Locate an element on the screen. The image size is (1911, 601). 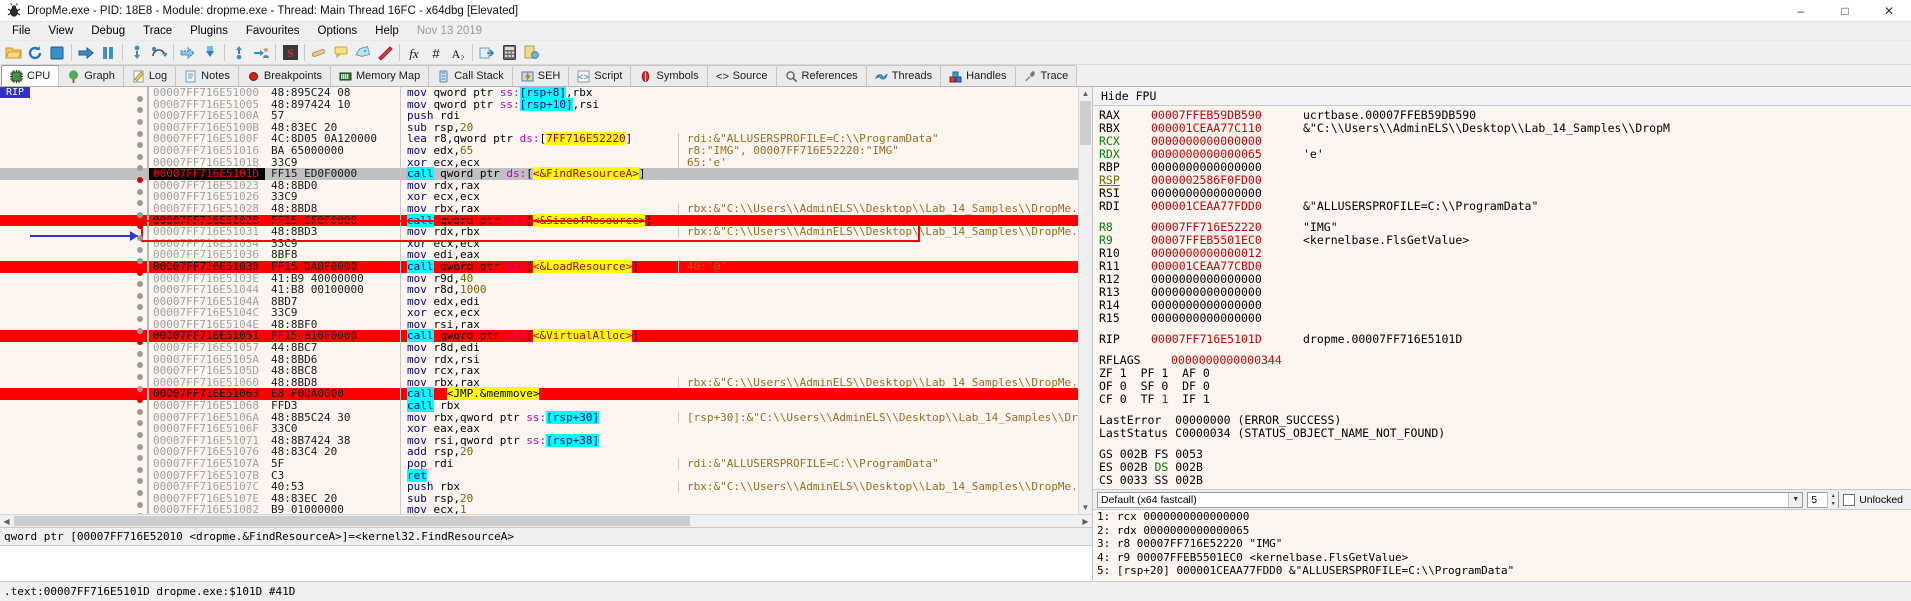
tab-threads: Threads is located at coordinates (903, 75).